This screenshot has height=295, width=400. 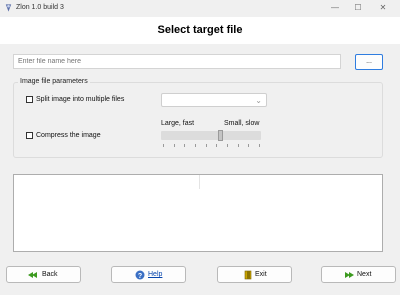 What do you see at coordinates (29, 99) in the screenshot?
I see `split-checkbox` at bounding box center [29, 99].